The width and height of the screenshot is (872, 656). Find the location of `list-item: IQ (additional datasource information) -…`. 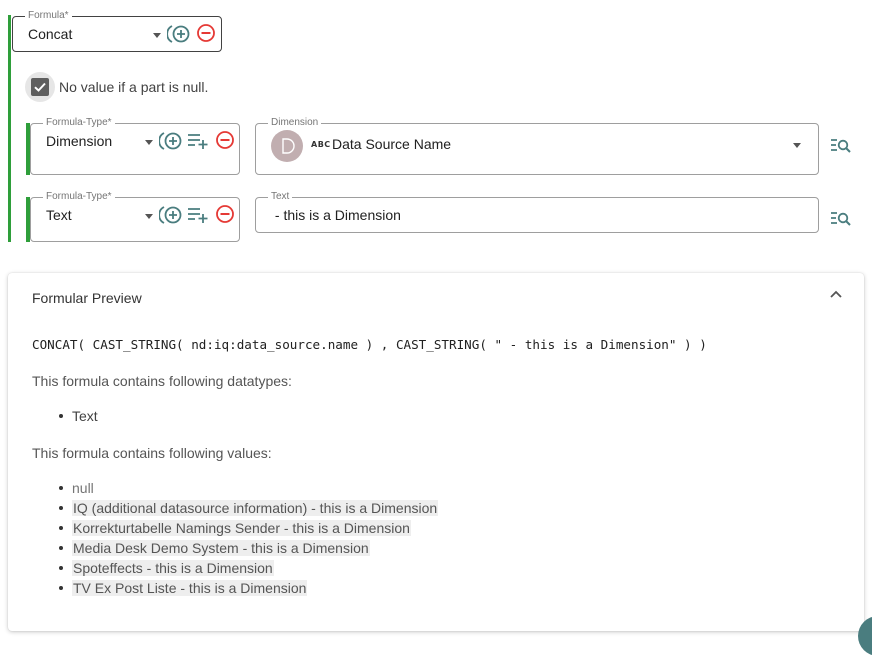

list-item: IQ (additional datasource information) -… is located at coordinates (249, 508).